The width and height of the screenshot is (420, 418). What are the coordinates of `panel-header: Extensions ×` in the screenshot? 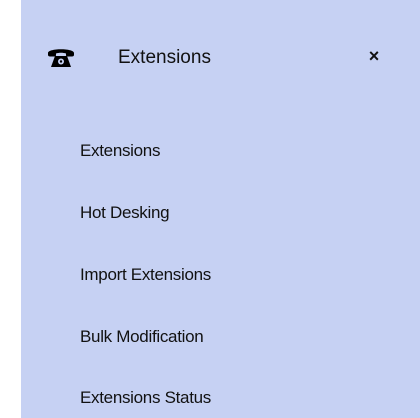 It's located at (220, 61).